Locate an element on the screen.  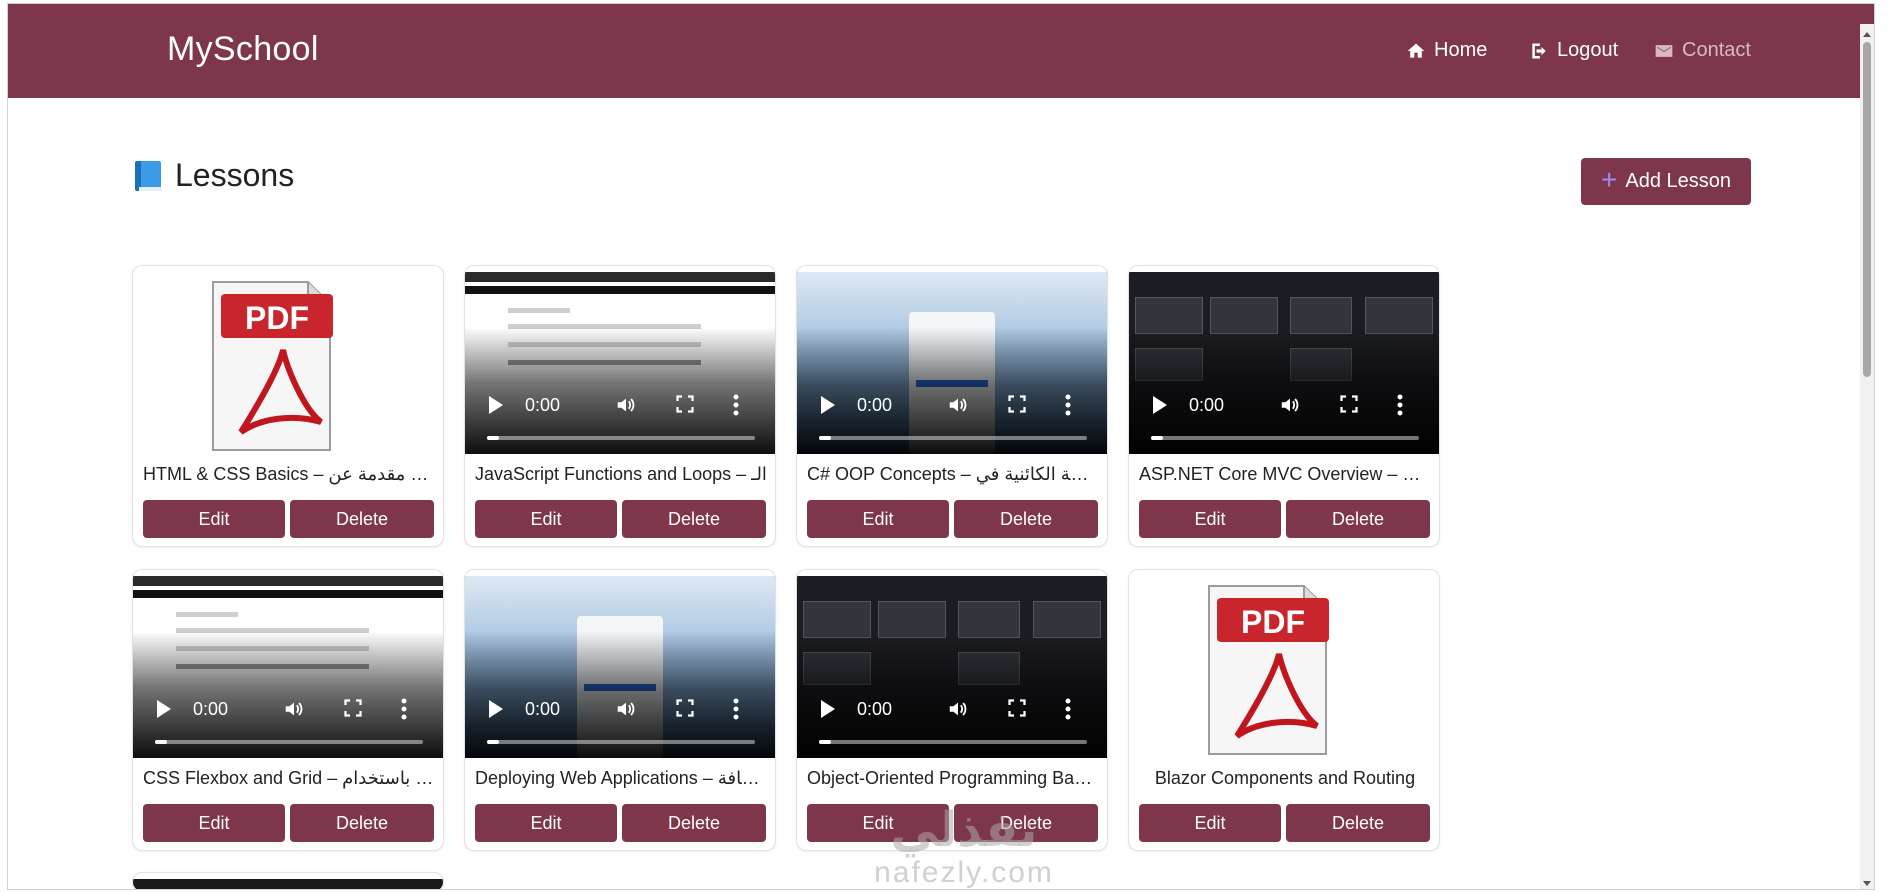
add-lesson-label: Add Lesson is located at coordinates (1678, 181).